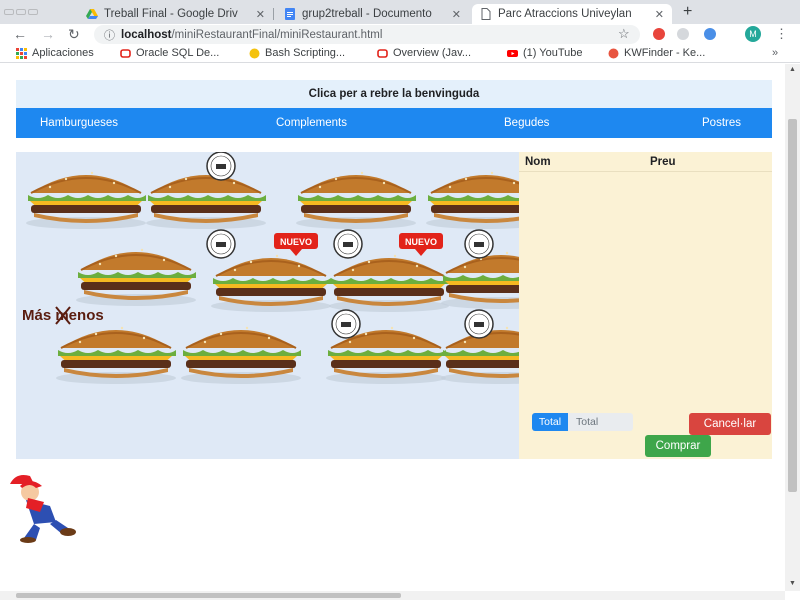 This screenshot has height=600, width=800. What do you see at coordinates (550, 422) in the screenshot?
I see `total-button: Total` at bounding box center [550, 422].